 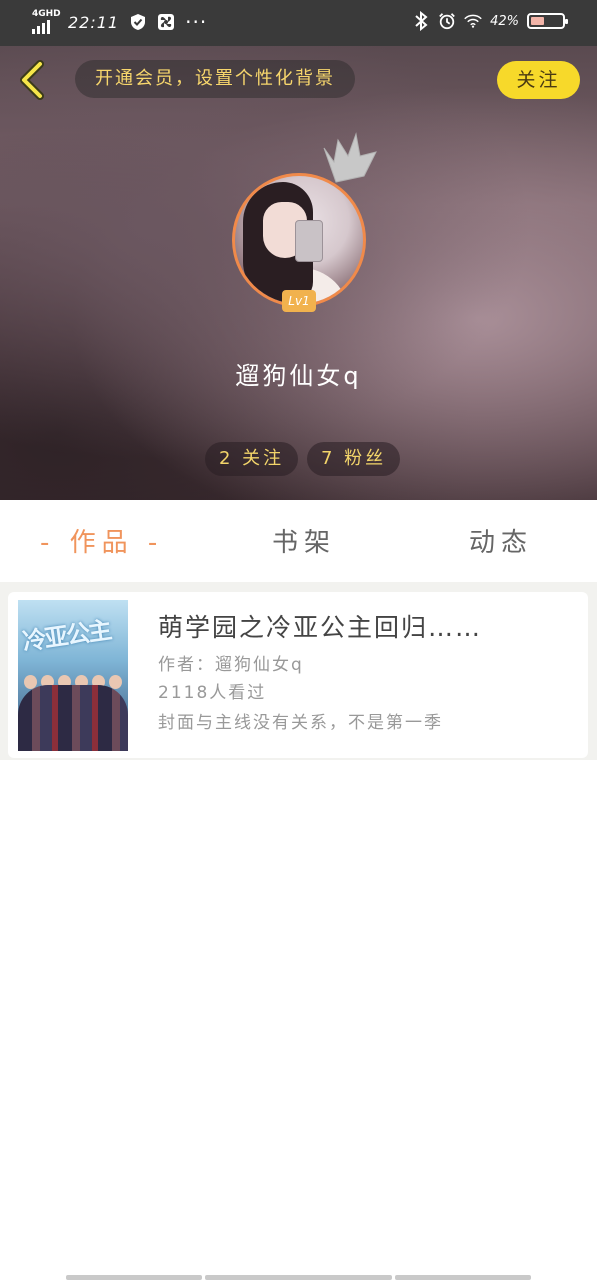 What do you see at coordinates (101, 540) in the screenshot?
I see `tab-works: - 作品 -` at bounding box center [101, 540].